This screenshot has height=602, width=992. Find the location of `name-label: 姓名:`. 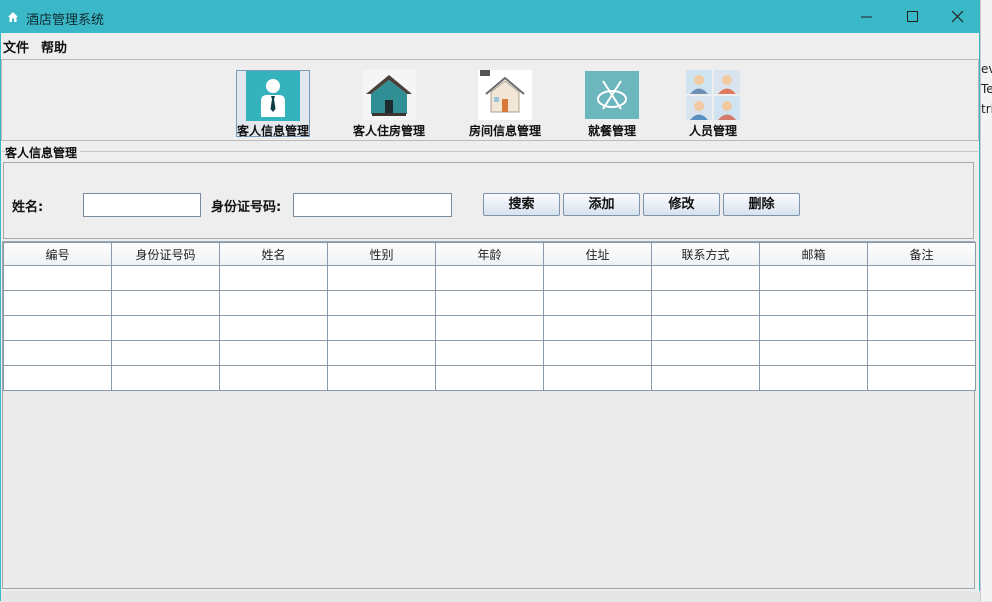

name-label: 姓名: is located at coordinates (28, 207).